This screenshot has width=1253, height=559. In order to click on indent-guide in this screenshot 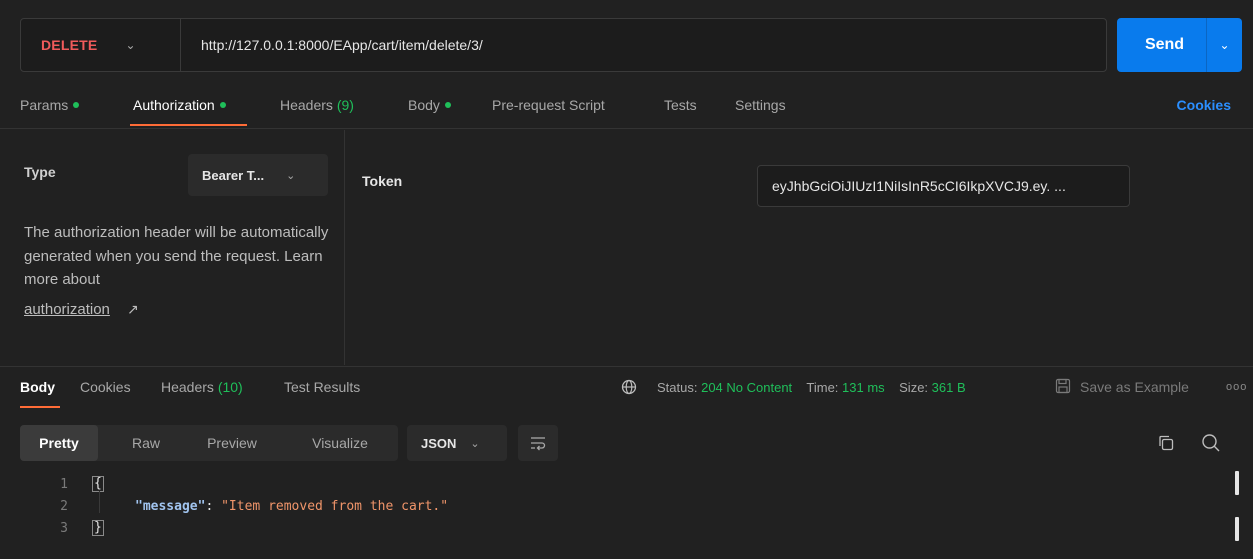, I will do `click(99, 502)`.